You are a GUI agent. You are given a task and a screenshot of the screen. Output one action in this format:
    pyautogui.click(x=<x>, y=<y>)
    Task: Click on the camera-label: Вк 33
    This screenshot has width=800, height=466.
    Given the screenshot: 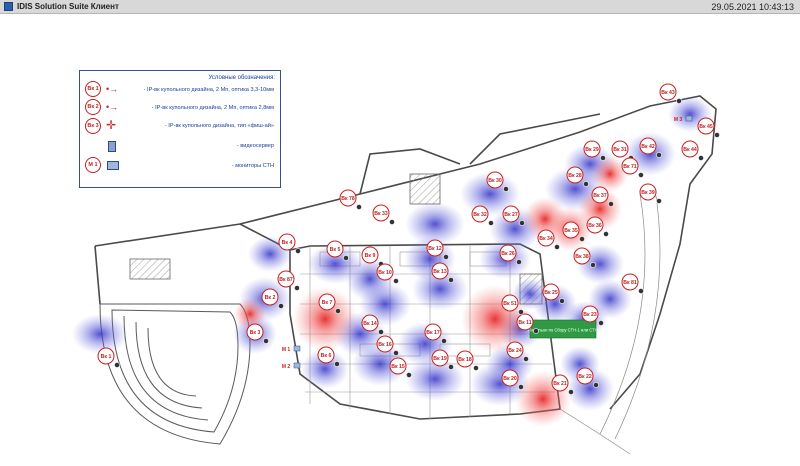 What is the action you would take?
    pyautogui.click(x=381, y=214)
    